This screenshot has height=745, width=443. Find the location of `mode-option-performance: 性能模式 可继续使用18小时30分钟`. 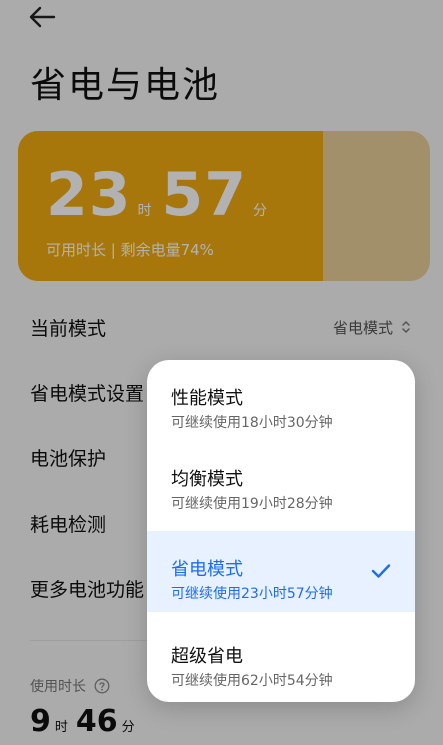

mode-option-performance: 性能模式 可继续使用18小时30分钟 is located at coordinates (281, 400).